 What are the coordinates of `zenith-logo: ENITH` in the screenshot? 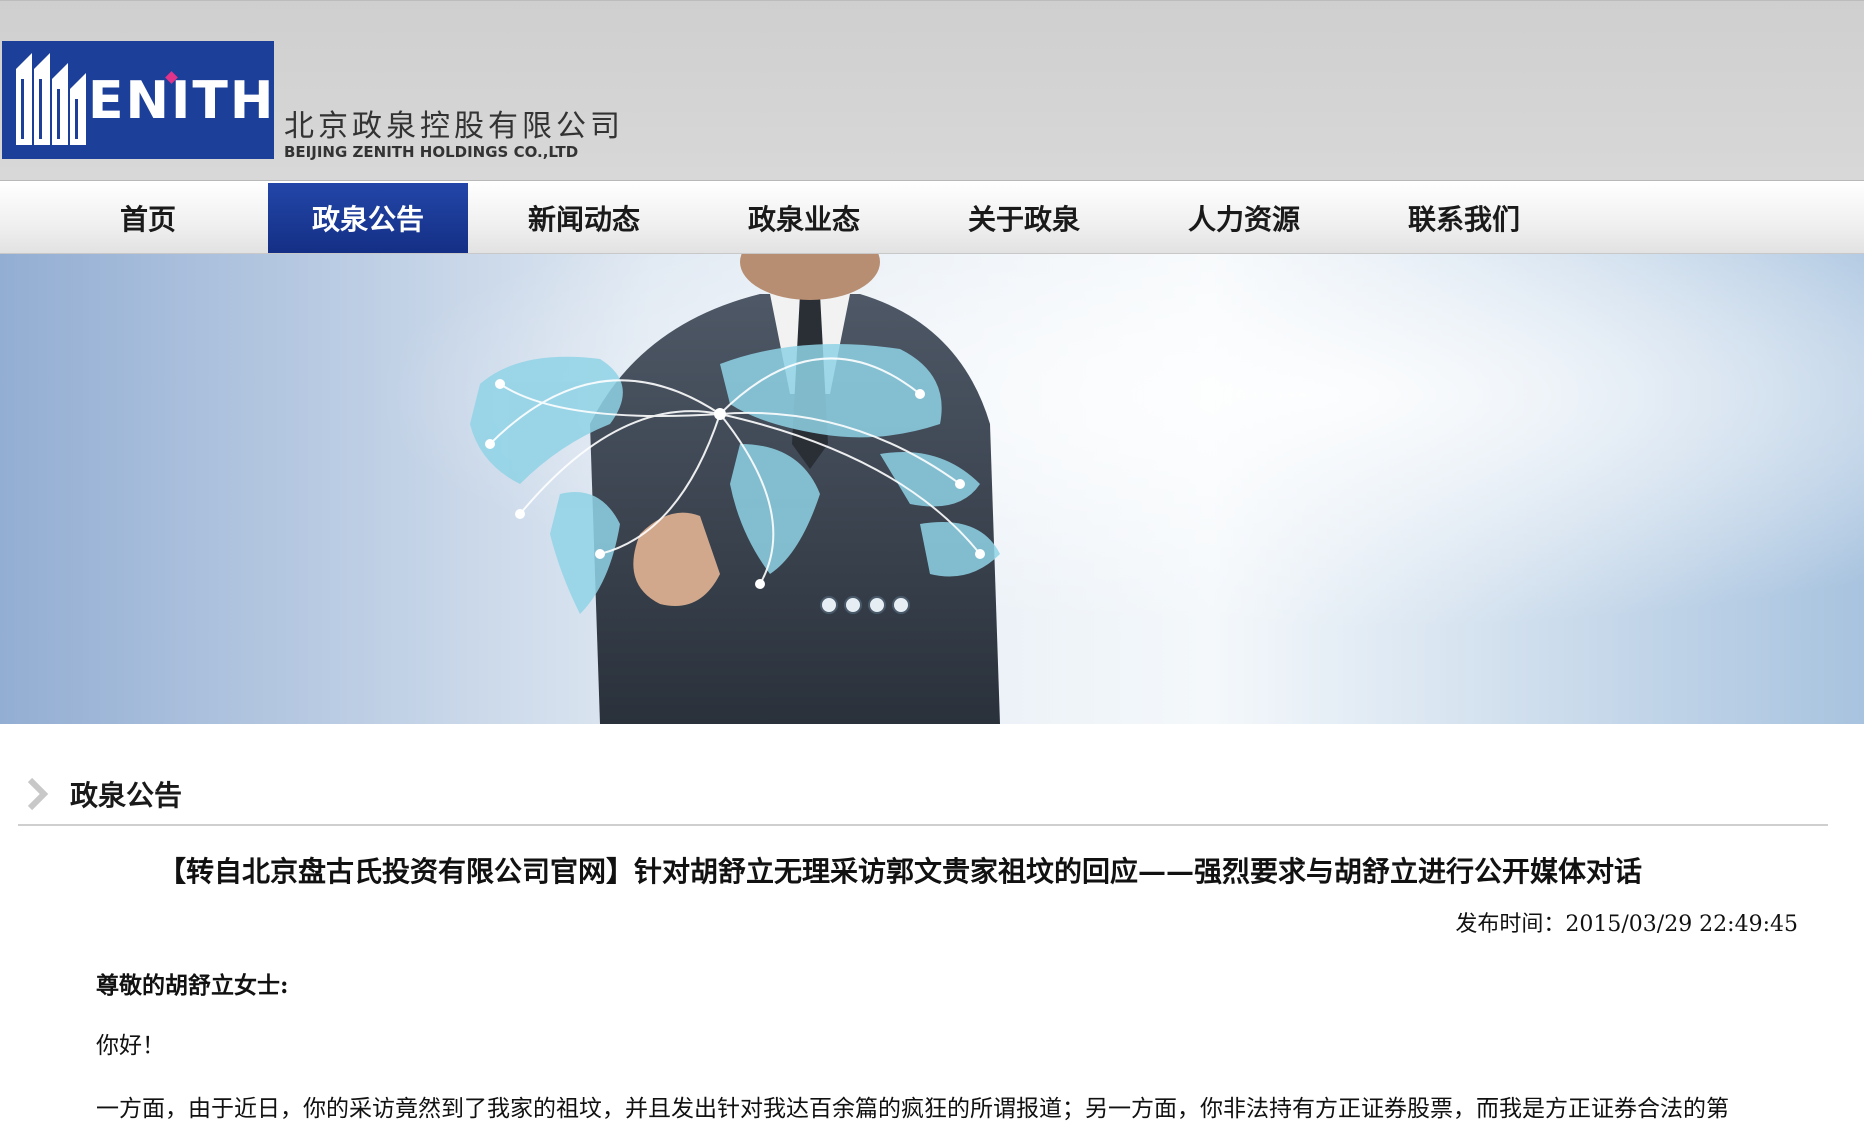 It's located at (138, 100).